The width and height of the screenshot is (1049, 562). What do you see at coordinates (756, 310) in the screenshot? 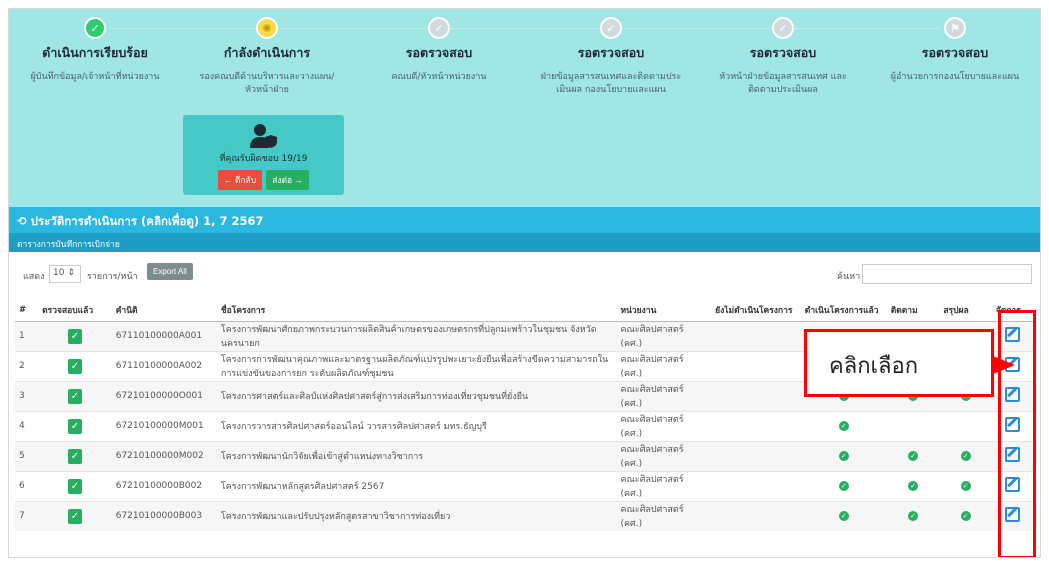
I see `col-not-started: ยังไม่ดำเนินโครงการ` at bounding box center [756, 310].